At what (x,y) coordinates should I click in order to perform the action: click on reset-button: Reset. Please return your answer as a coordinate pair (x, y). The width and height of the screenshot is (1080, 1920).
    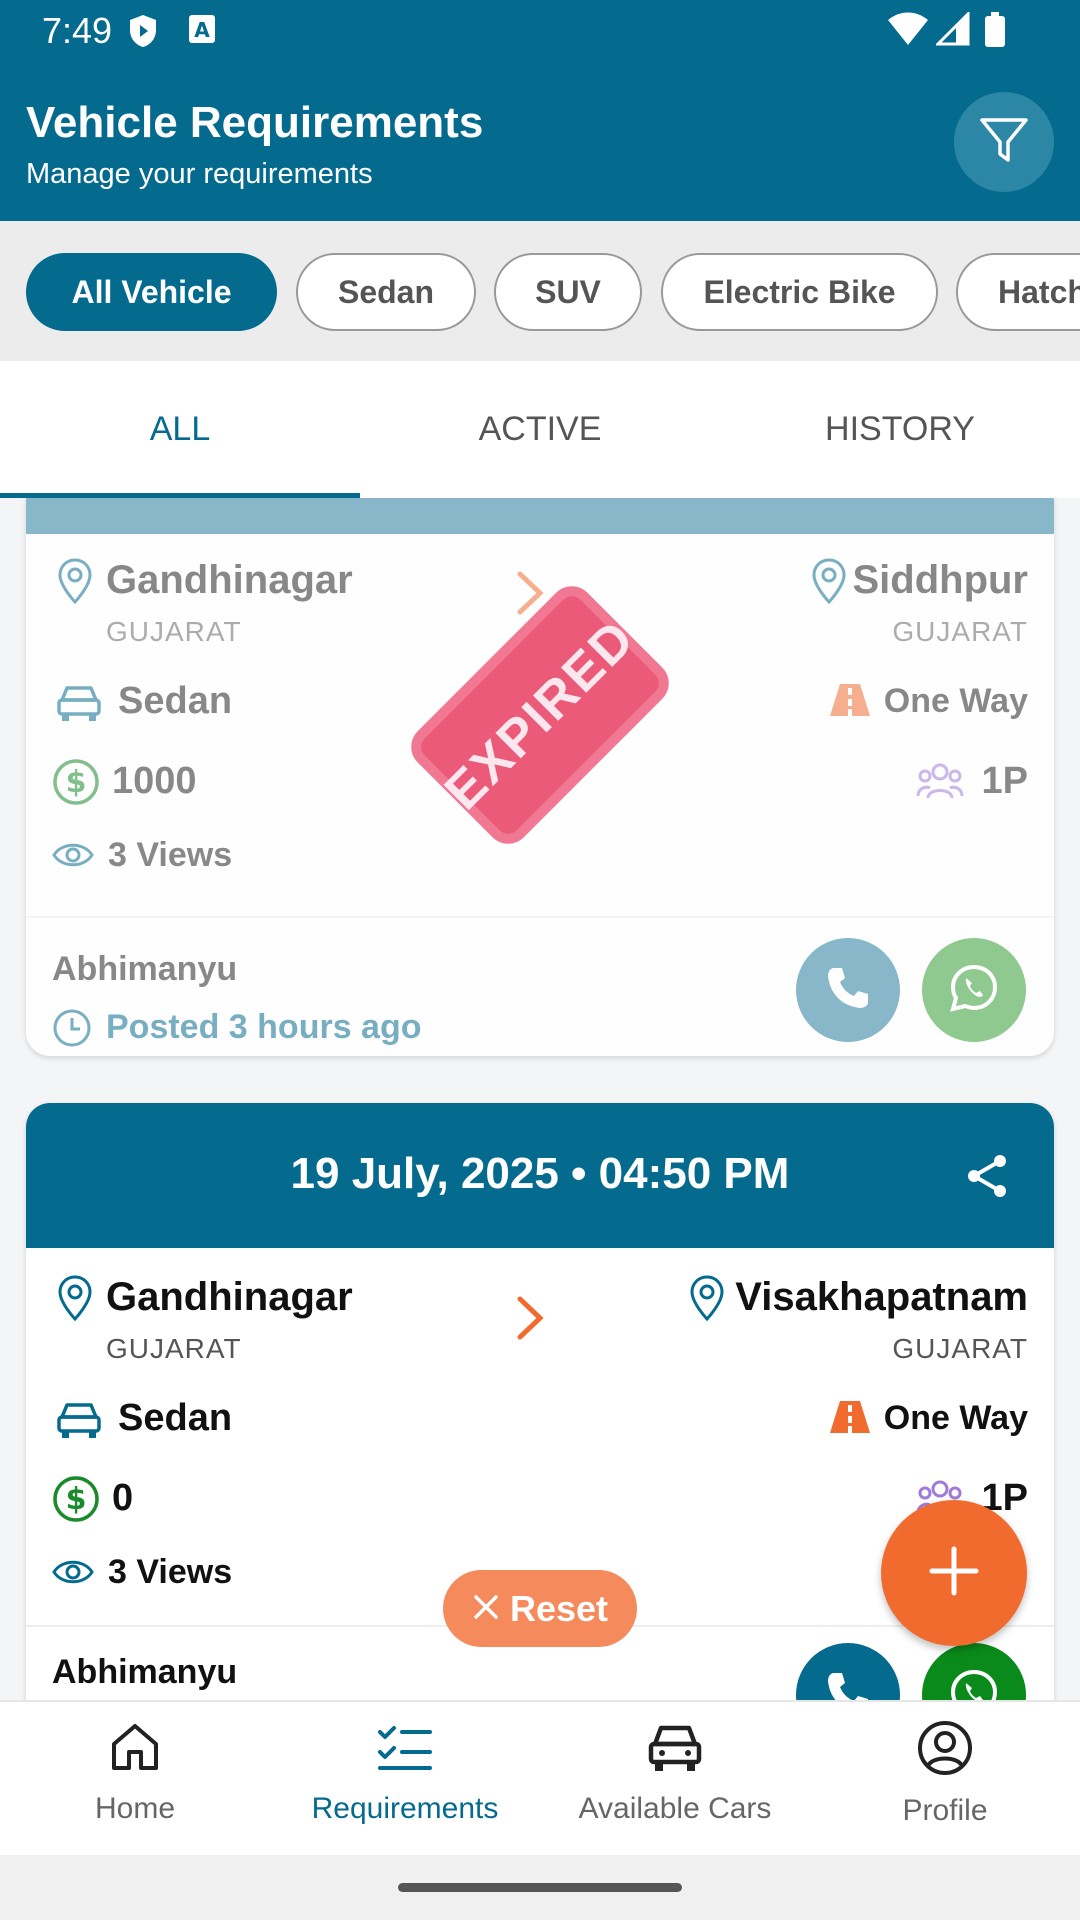
    Looking at the image, I should click on (540, 1608).